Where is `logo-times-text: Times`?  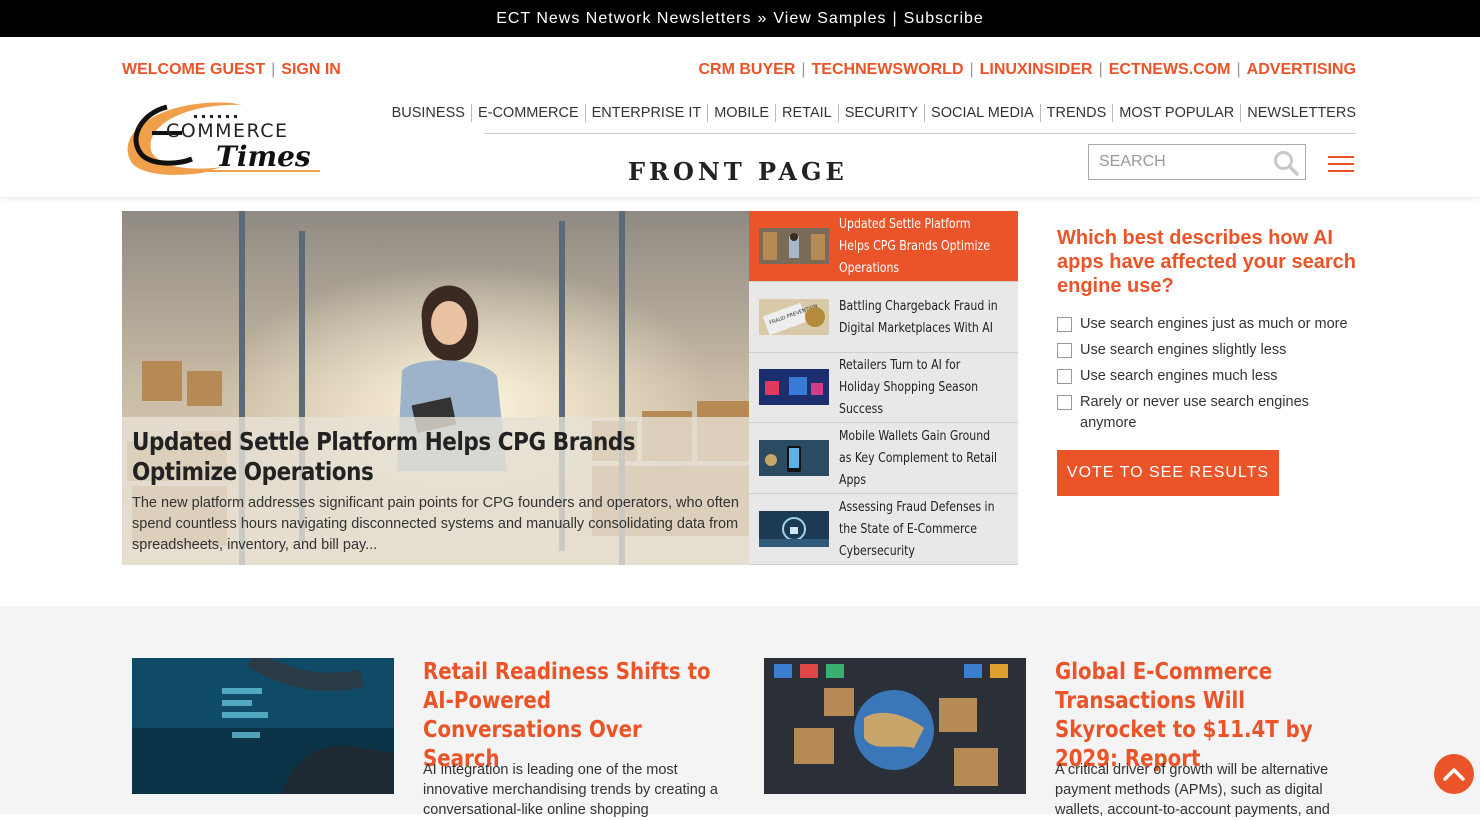 logo-times-text: Times is located at coordinates (263, 156).